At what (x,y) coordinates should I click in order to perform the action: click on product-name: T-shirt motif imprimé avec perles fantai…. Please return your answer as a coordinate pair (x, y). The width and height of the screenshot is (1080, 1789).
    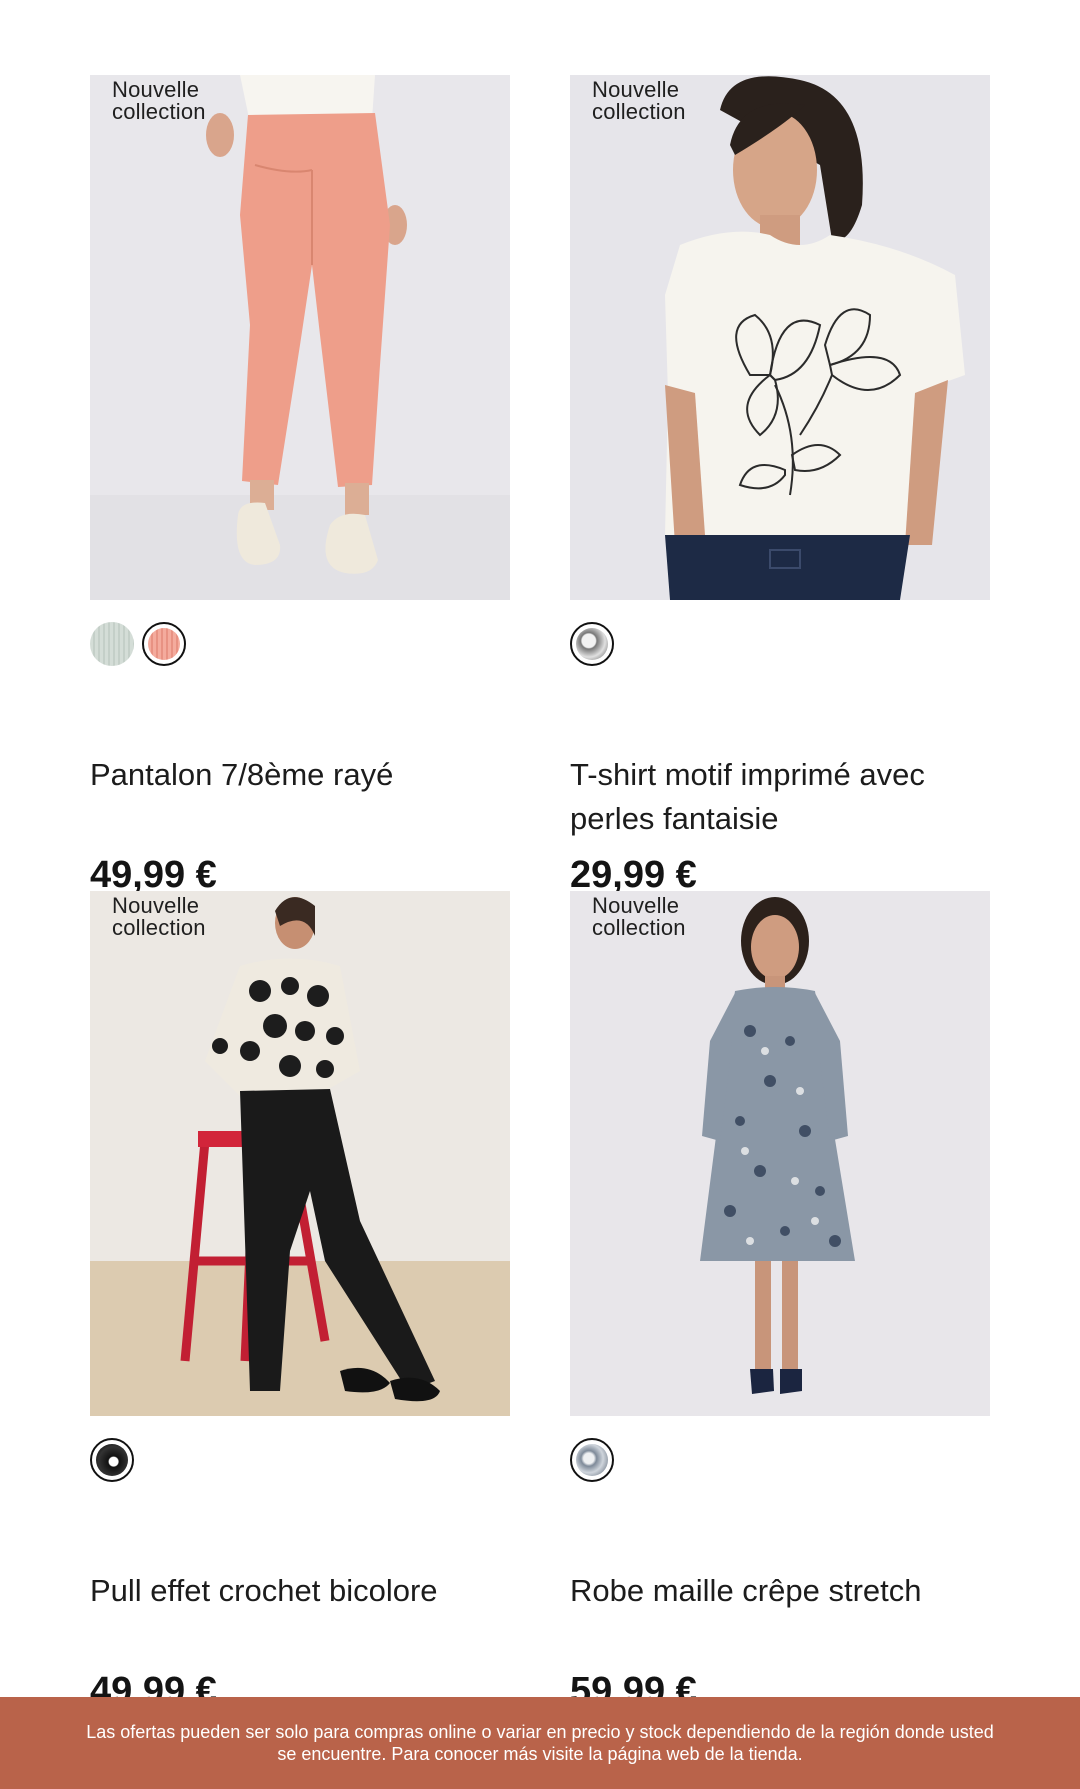
    Looking at the image, I should click on (780, 797).